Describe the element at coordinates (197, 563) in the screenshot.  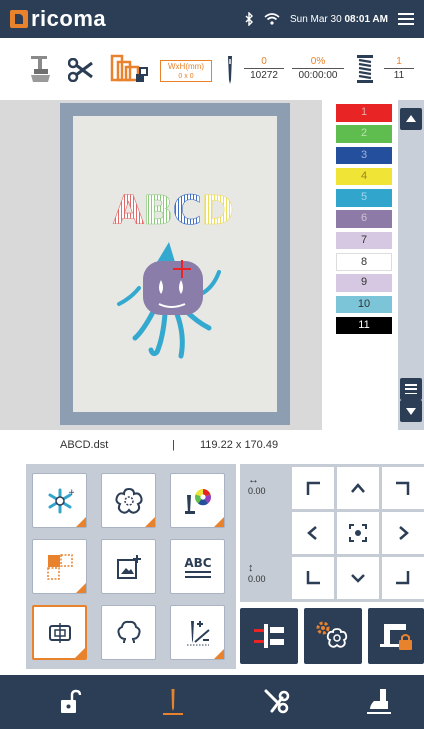
I see `svg-text: ABC` at that location.